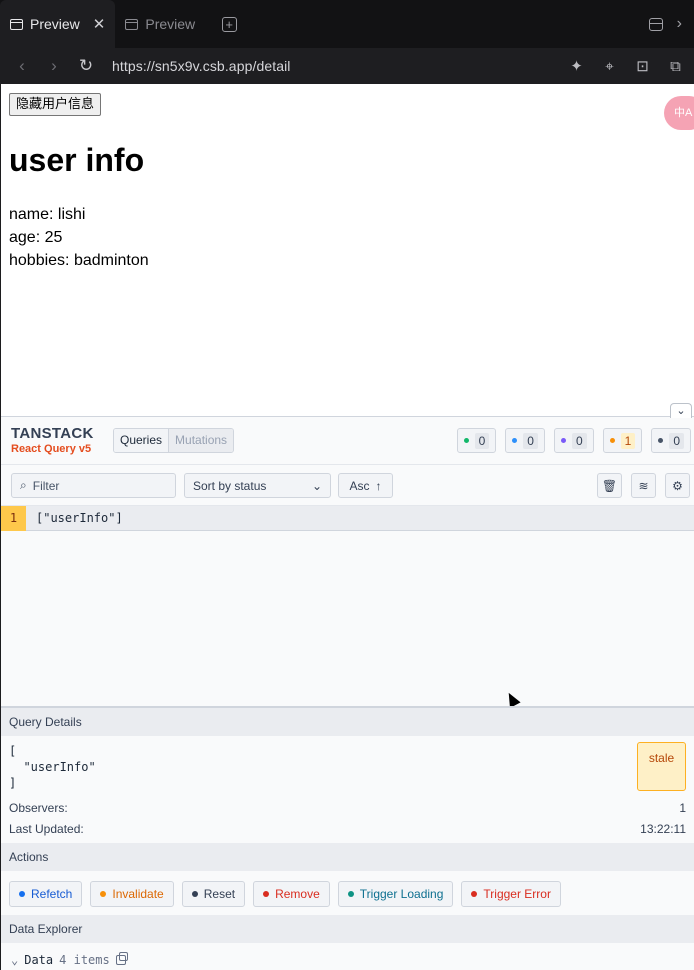 This screenshot has height=970, width=694. I want to click on back-icon: ‹, so click(22, 66).